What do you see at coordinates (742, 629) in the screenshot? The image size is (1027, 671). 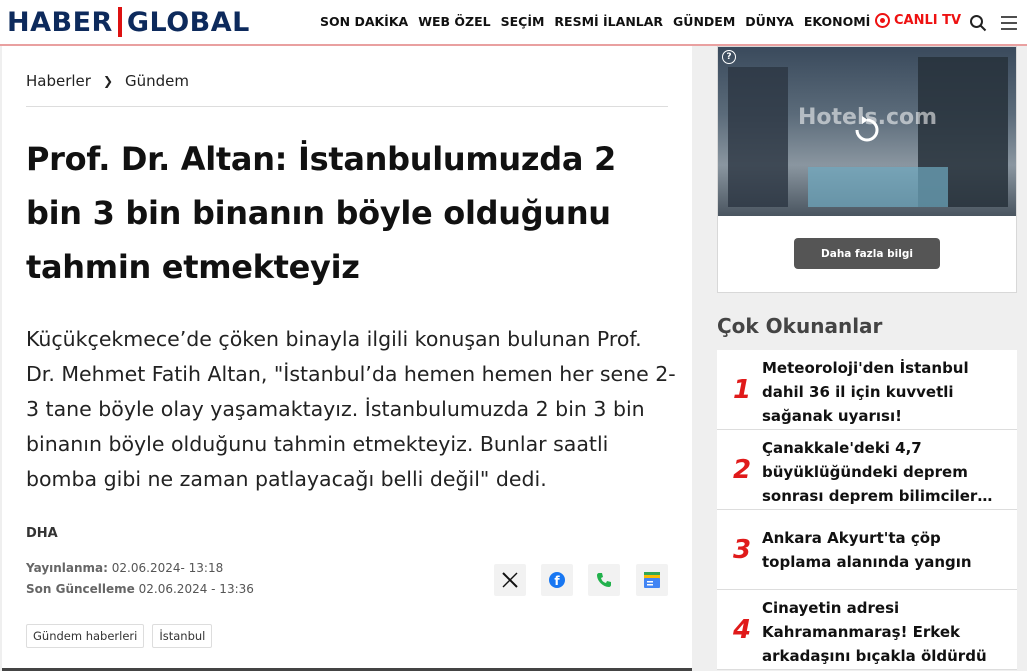 I see `rank-number: 4` at bounding box center [742, 629].